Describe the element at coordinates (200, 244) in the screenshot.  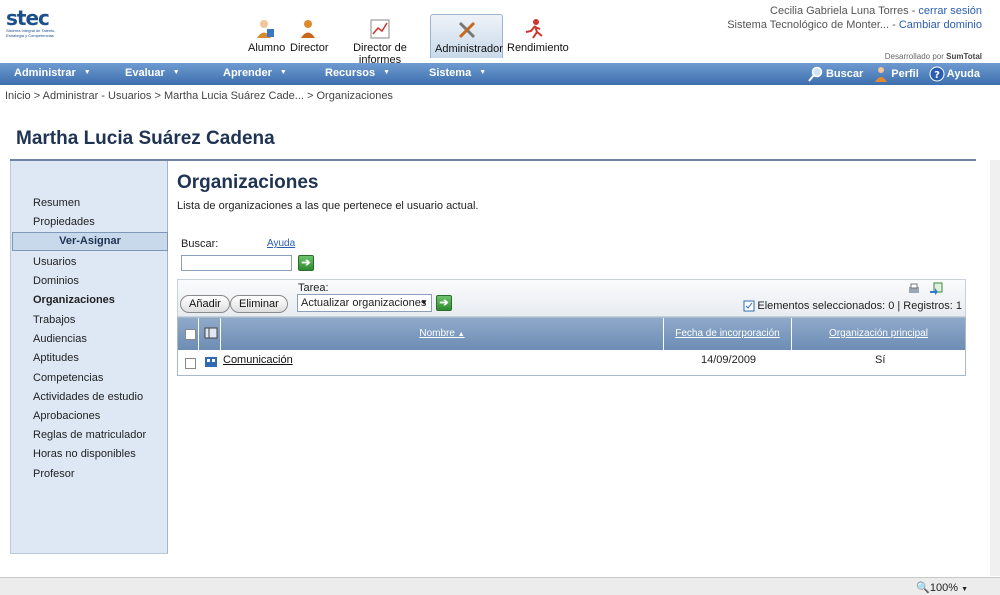
I see `search-label: Buscar:` at that location.